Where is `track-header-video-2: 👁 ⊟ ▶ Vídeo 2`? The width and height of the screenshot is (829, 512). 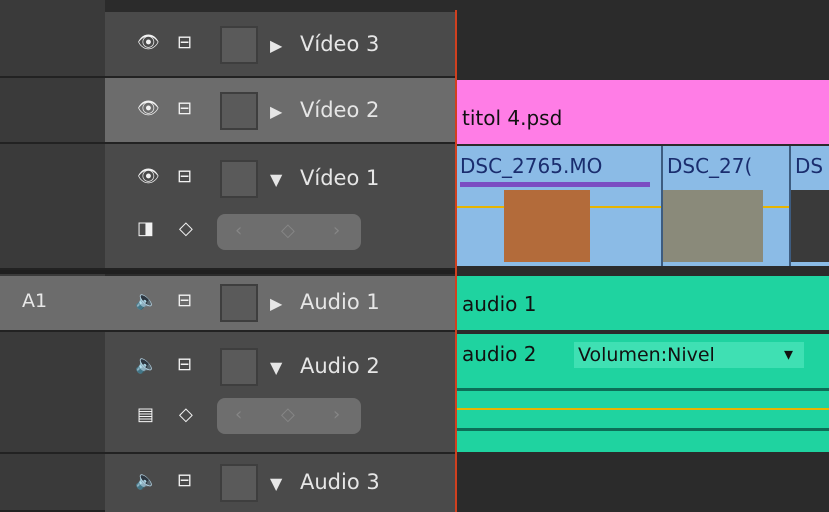
track-header-video-2: 👁 ⊟ ▶ Vídeo 2 is located at coordinates (280, 111).